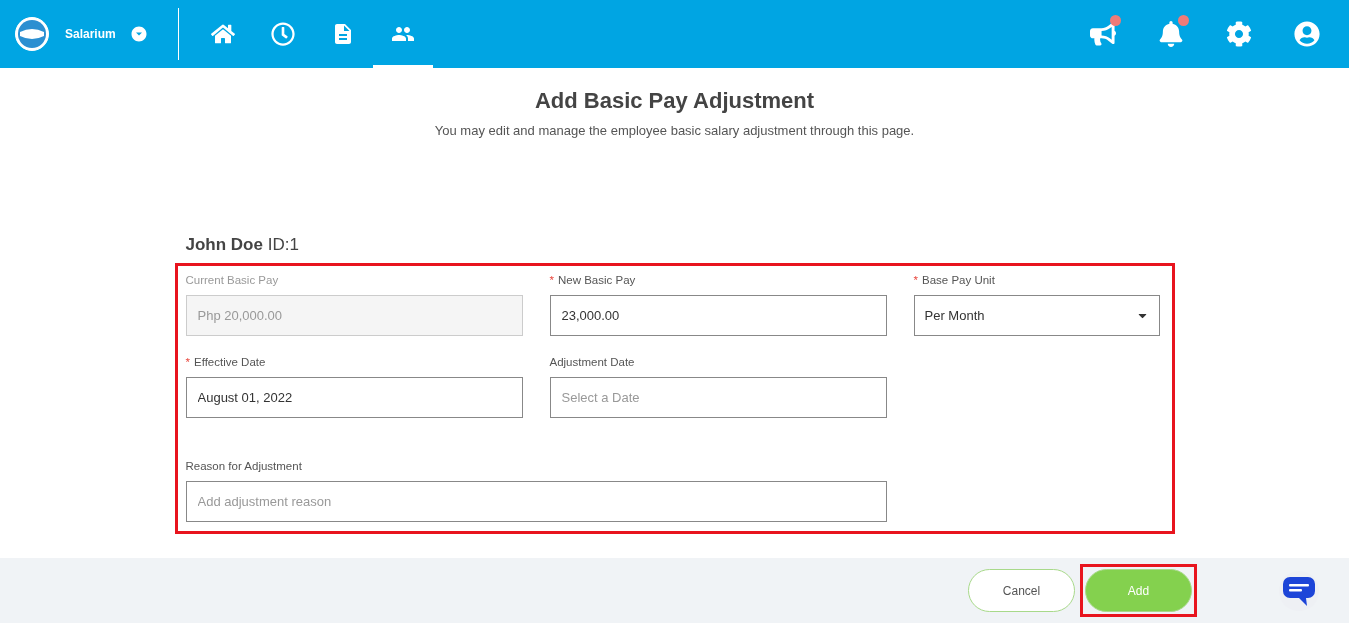 This screenshot has width=1349, height=623. I want to click on select-field: Per Month, so click(1036, 315).